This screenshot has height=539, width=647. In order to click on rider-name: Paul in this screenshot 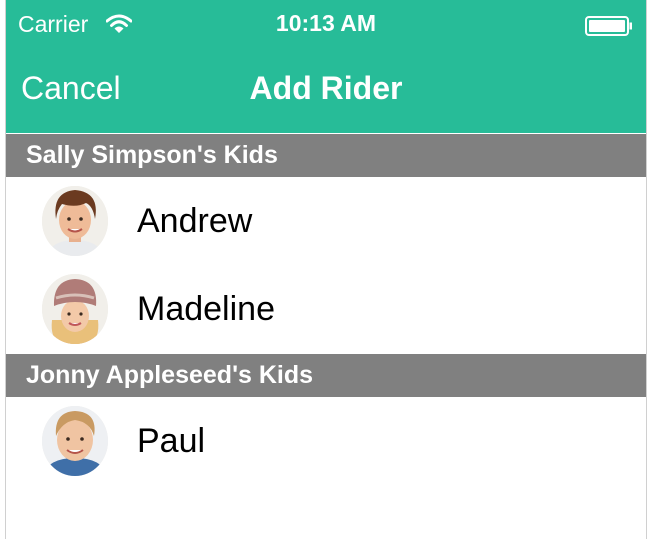, I will do `click(171, 441)`.